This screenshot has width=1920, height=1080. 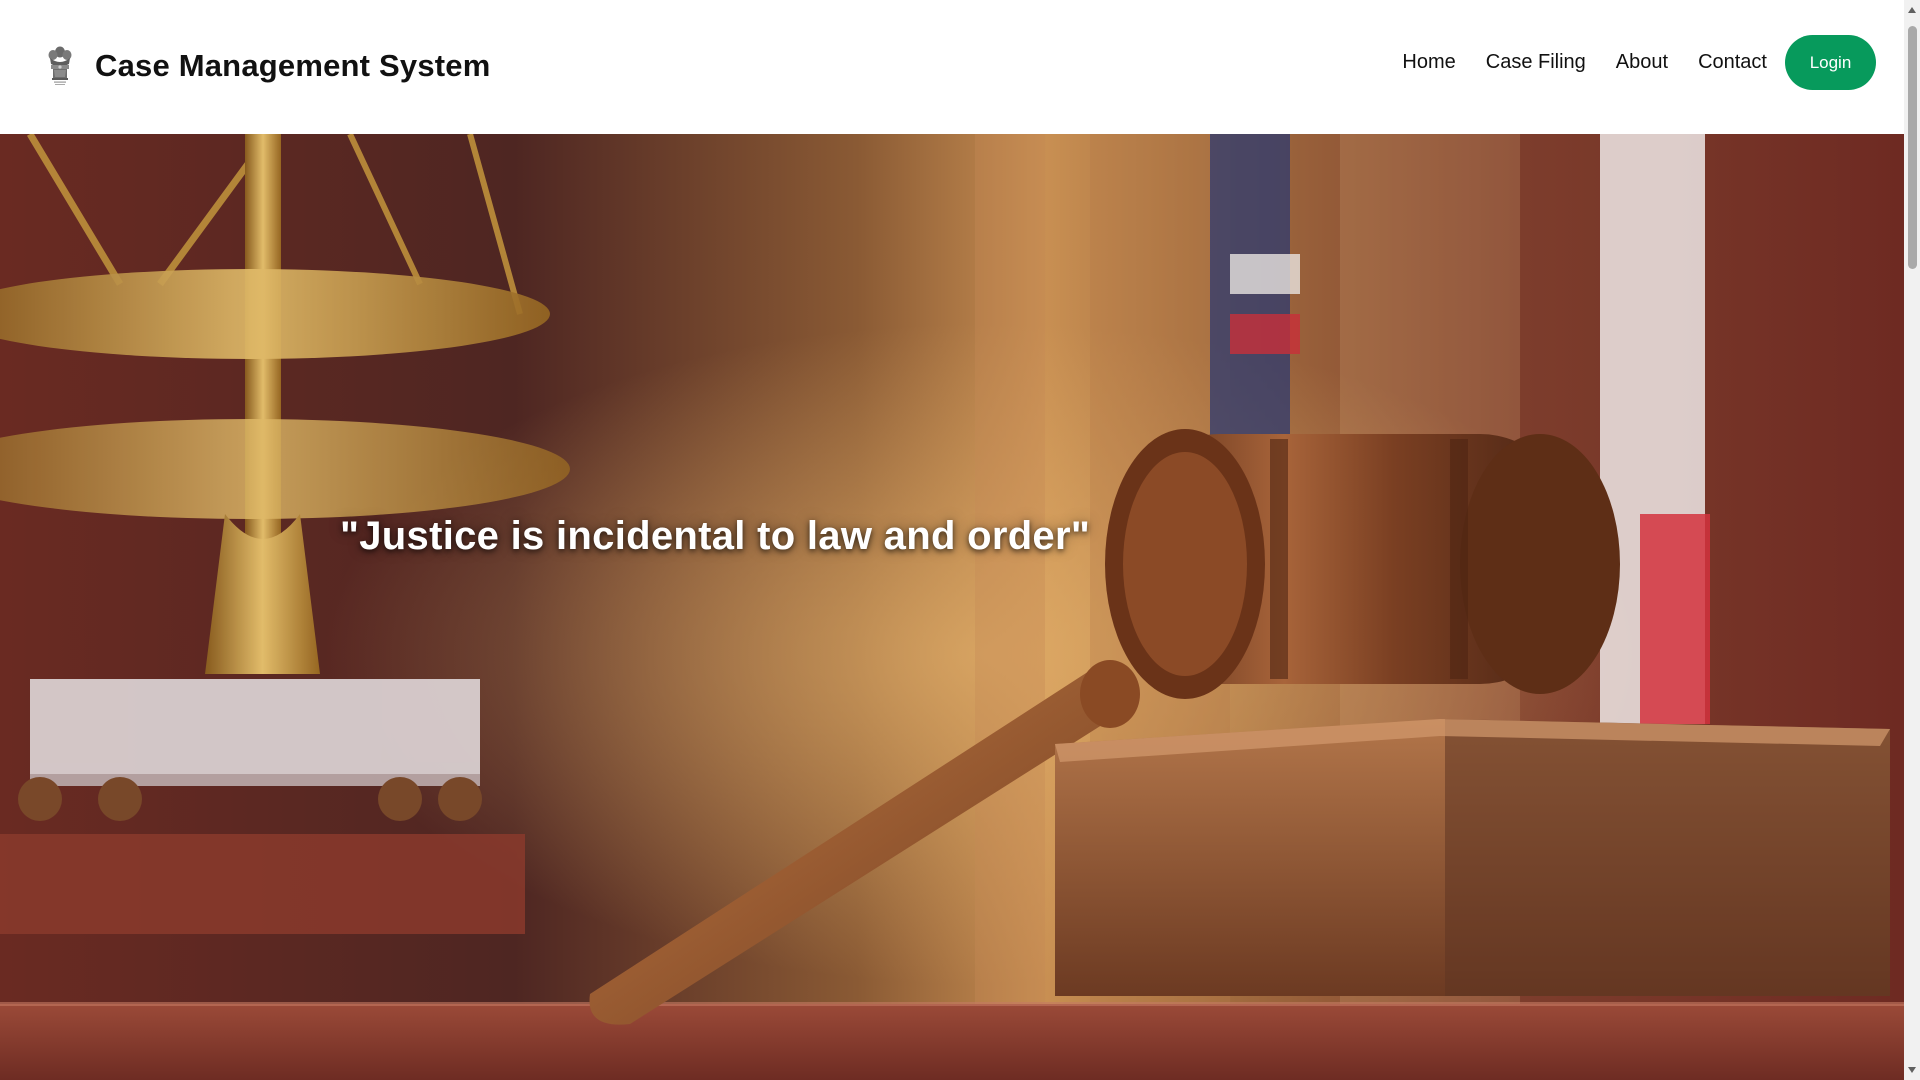 I want to click on nav-contact-link: Contact, so click(x=1732, y=62).